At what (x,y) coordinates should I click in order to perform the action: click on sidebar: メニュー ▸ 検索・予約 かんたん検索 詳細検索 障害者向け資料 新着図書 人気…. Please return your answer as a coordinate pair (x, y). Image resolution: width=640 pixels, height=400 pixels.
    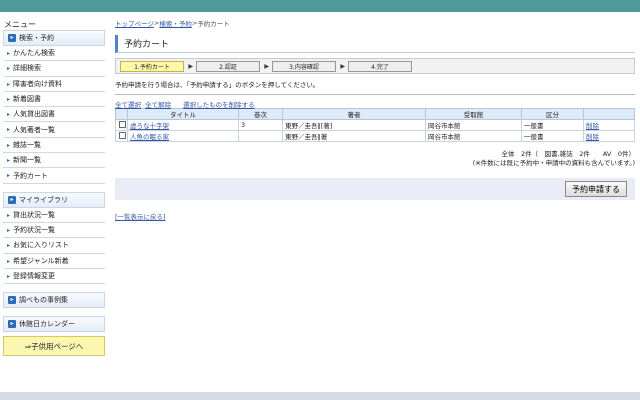
    Looking at the image, I should click on (54, 186).